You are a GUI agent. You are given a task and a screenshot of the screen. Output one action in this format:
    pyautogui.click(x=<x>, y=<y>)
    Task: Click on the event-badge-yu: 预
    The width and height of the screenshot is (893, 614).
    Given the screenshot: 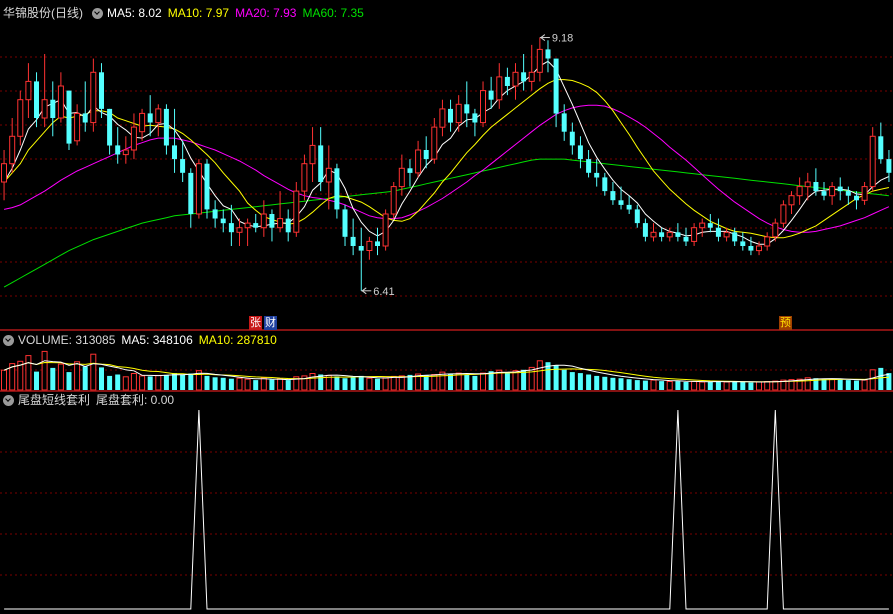 What is the action you would take?
    pyautogui.click(x=785, y=323)
    